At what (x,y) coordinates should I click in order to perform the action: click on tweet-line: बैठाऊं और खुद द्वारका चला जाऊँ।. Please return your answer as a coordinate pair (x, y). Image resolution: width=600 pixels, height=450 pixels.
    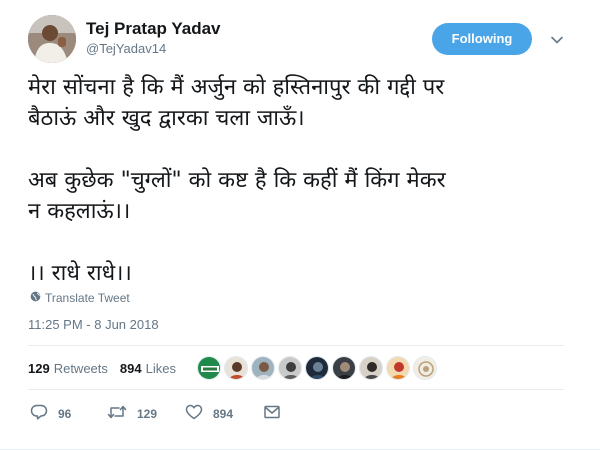
    Looking at the image, I should click on (166, 118).